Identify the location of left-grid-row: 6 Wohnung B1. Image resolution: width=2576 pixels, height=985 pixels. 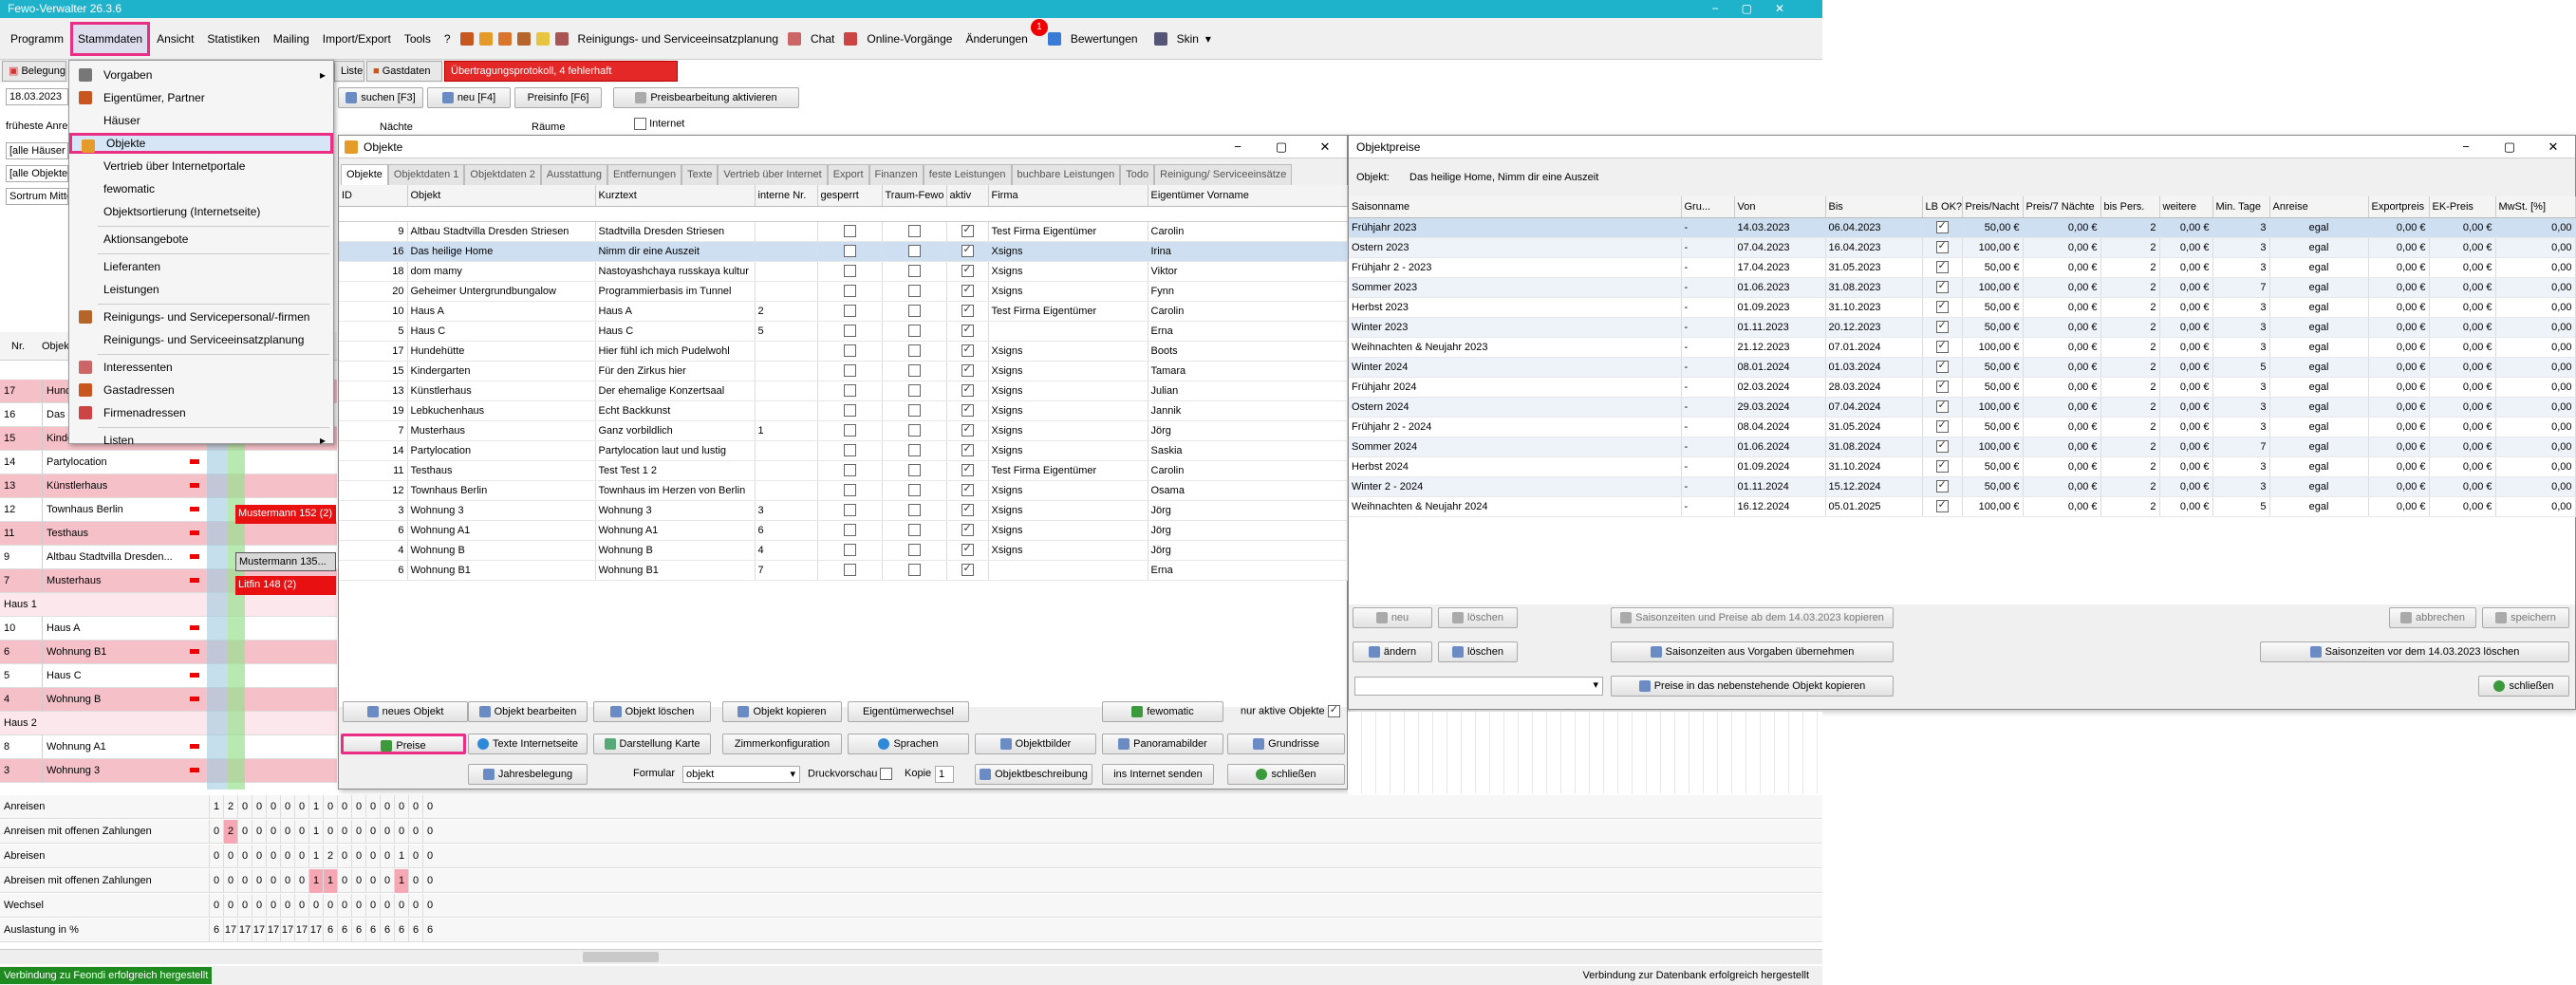
(168, 652).